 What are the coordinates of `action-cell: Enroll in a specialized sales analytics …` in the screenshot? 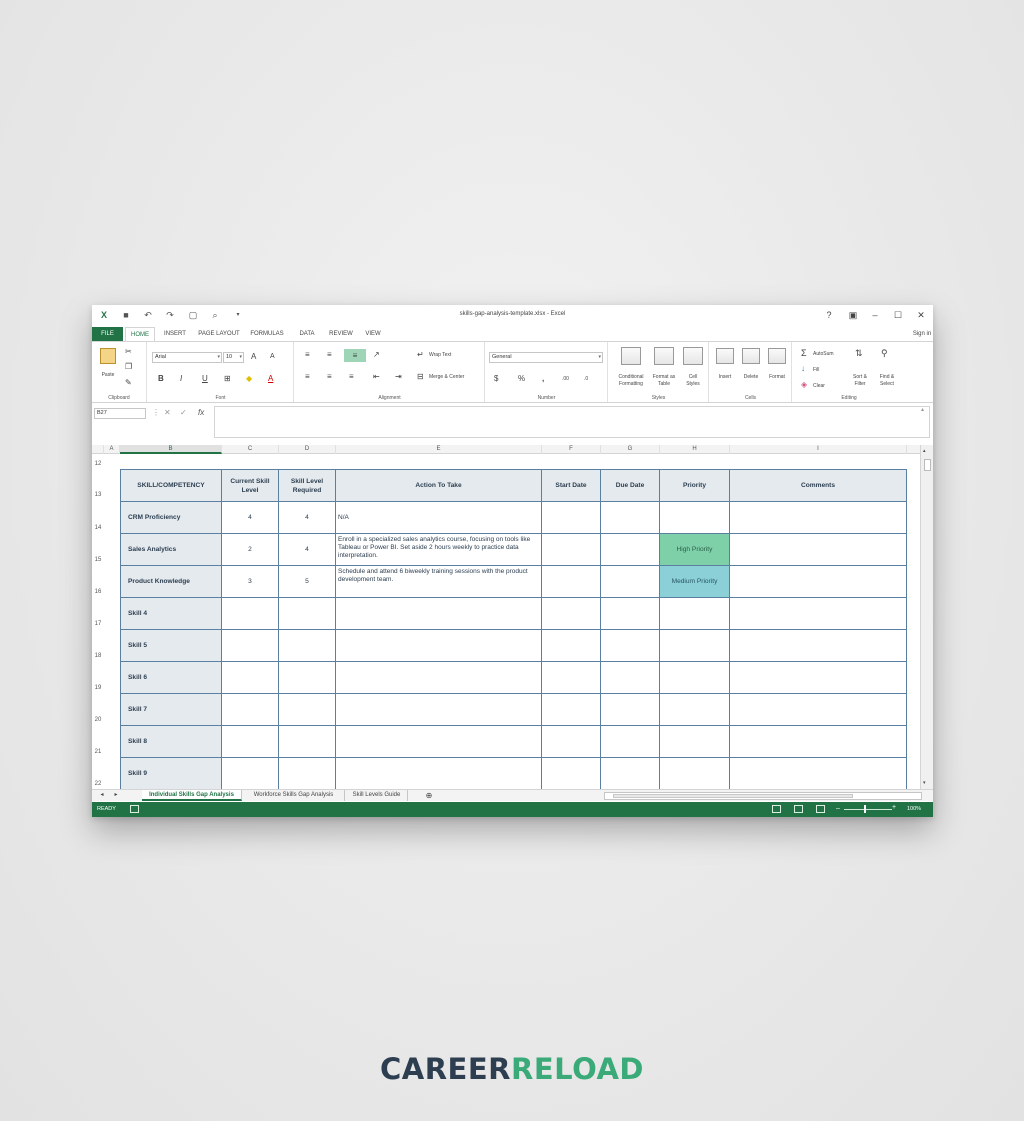 It's located at (438, 549).